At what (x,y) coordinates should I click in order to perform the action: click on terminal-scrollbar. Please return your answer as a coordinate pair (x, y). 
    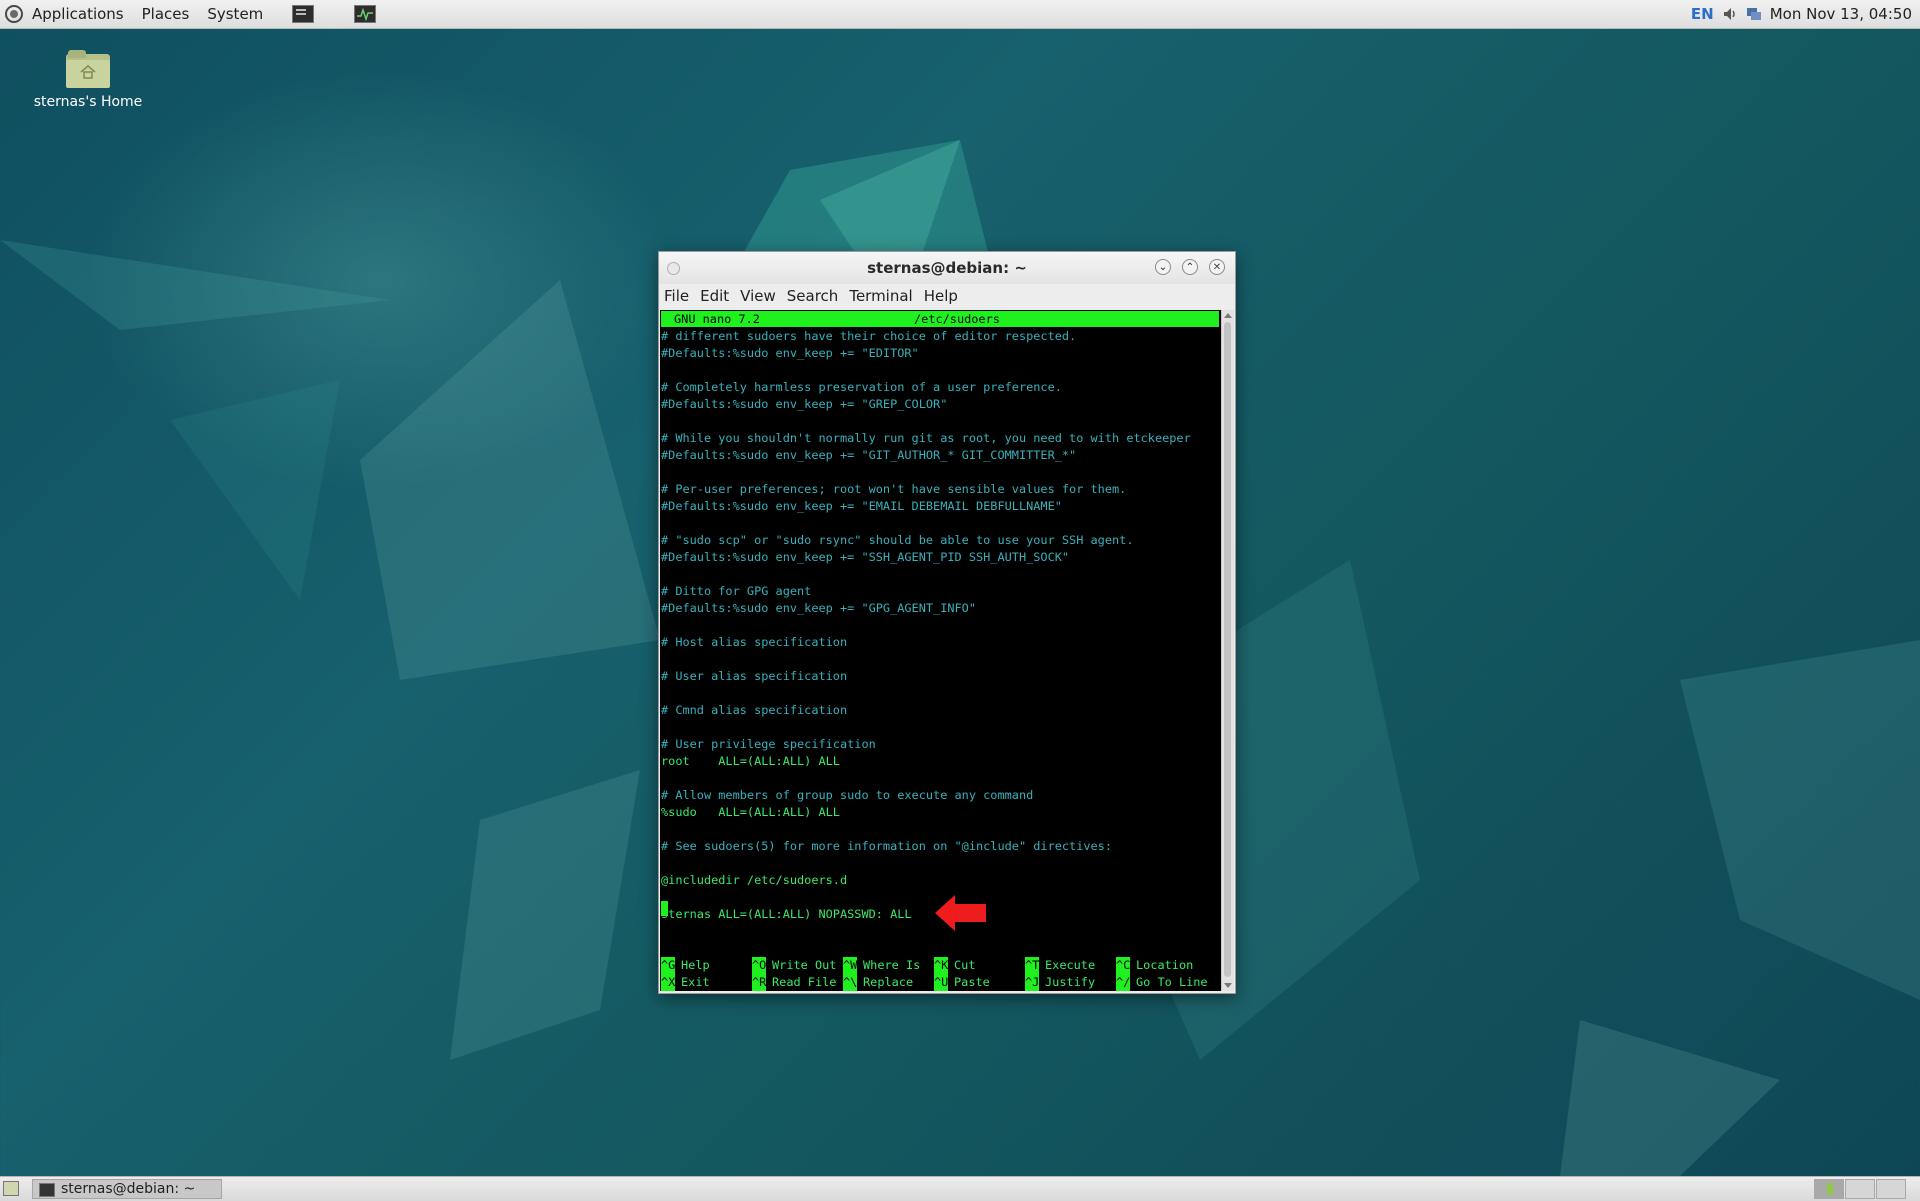
    Looking at the image, I should click on (1227, 650).